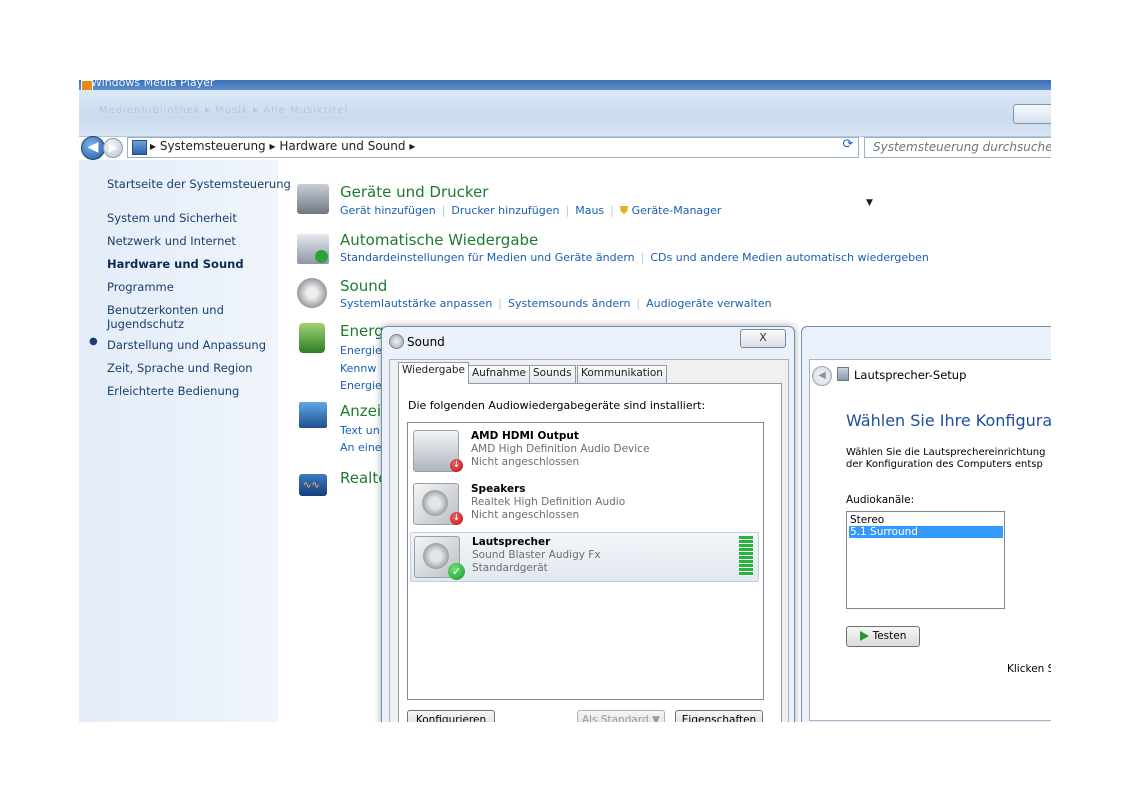 The height and width of the screenshot is (793, 1122). What do you see at coordinates (312, 338) in the screenshot?
I see `battery-icon` at bounding box center [312, 338].